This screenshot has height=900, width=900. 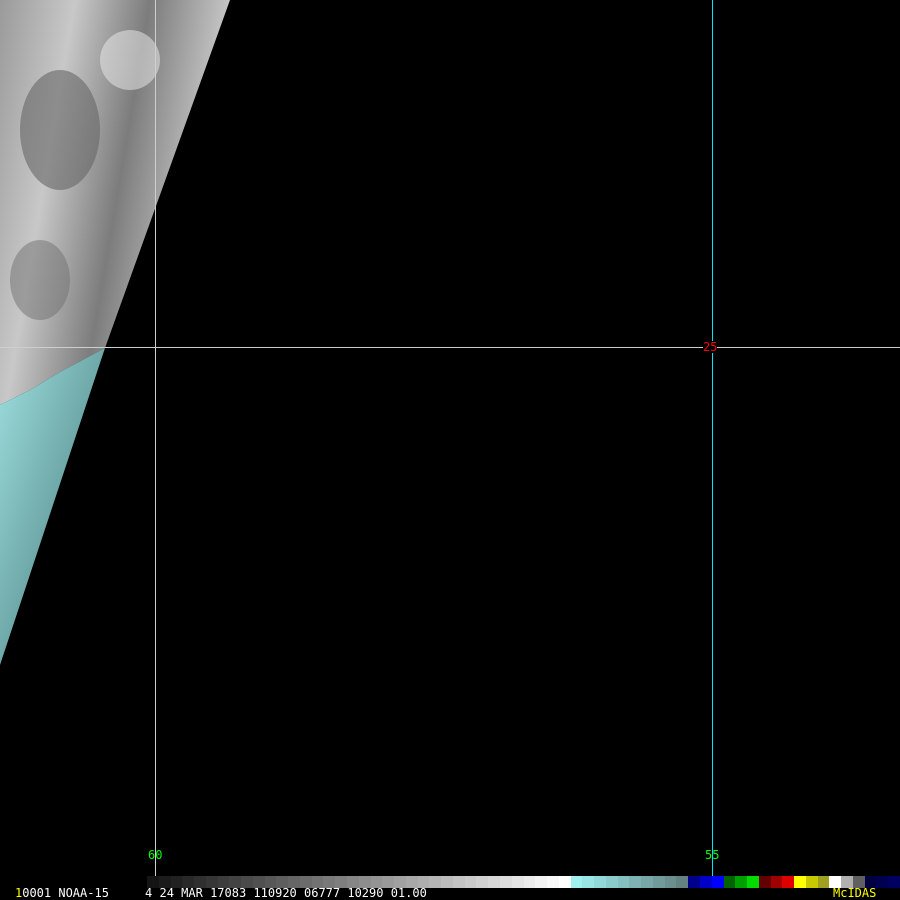 What do you see at coordinates (155, 855) in the screenshot?
I see `lon-label-60: 60` at bounding box center [155, 855].